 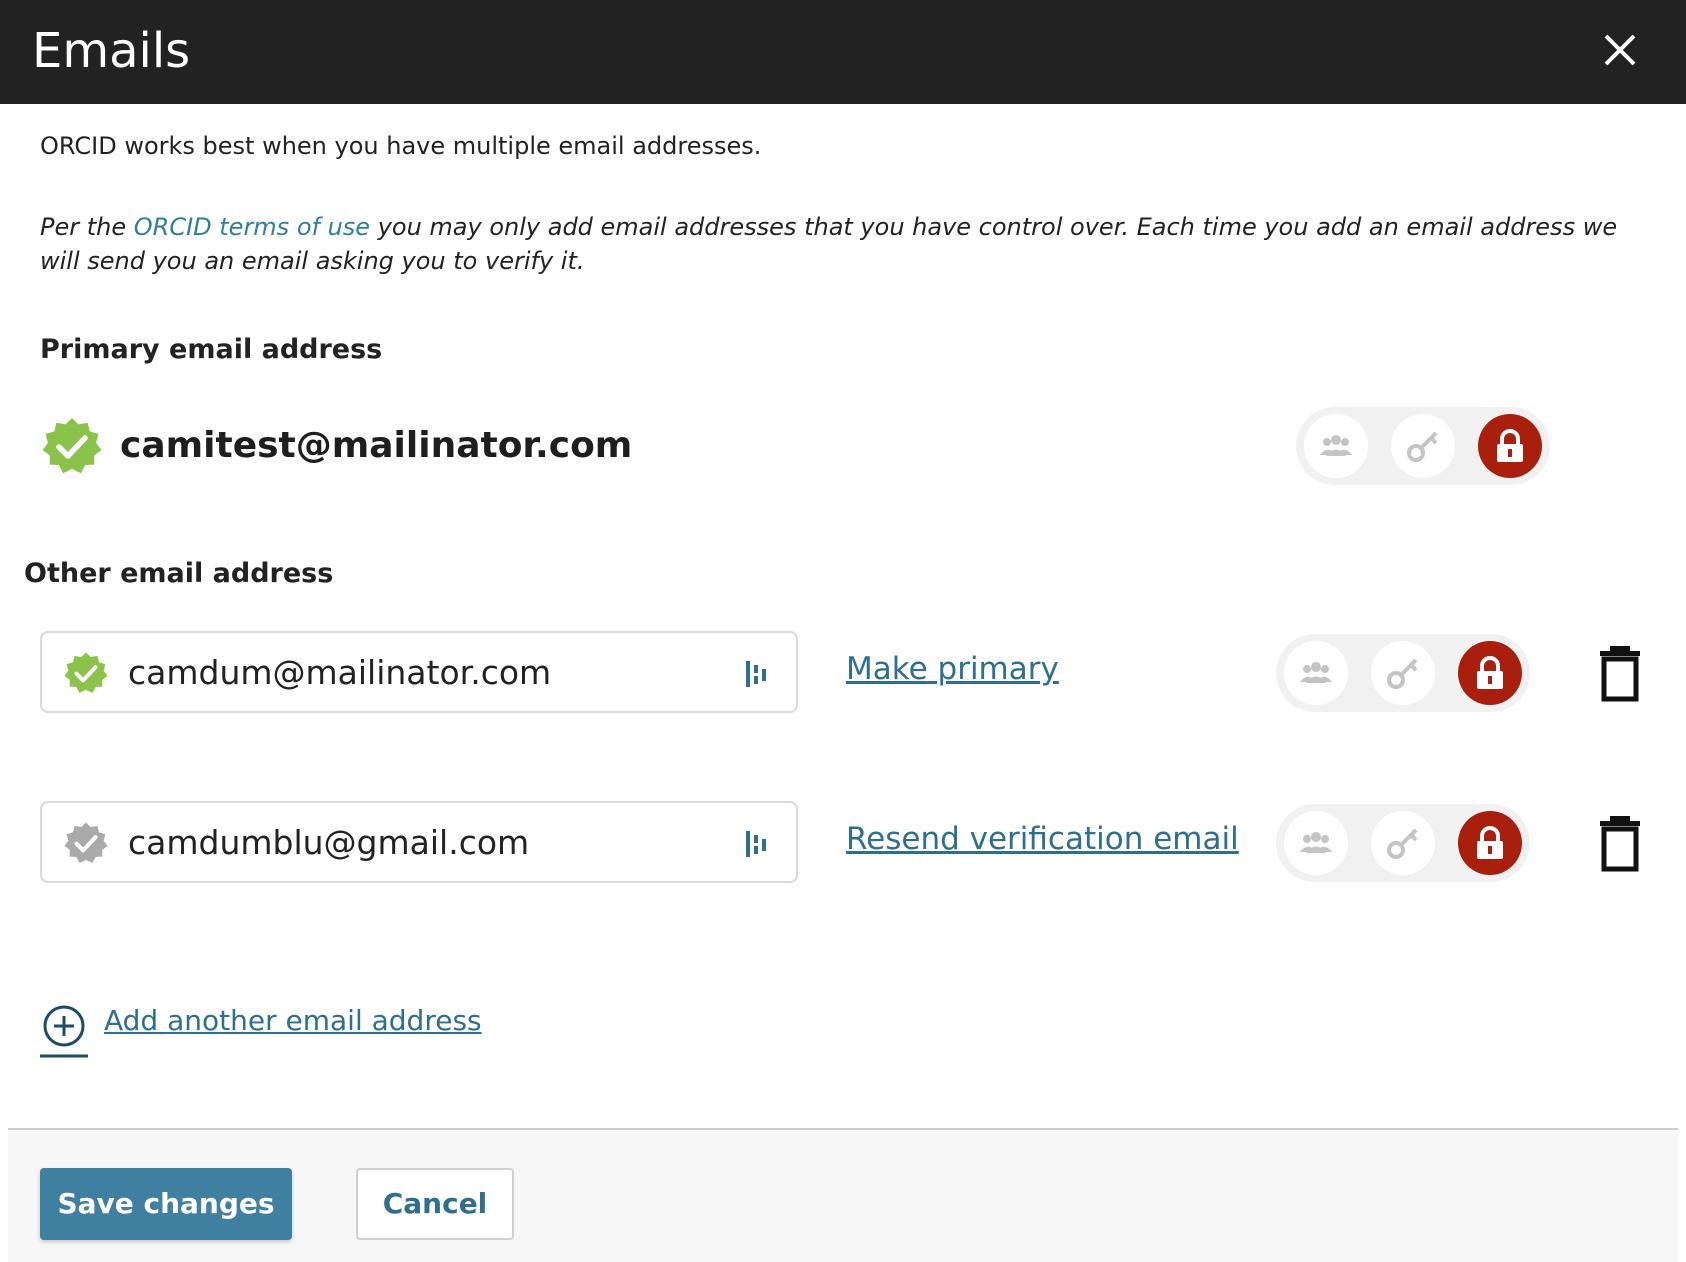 I want to click on dialog-footer: Save changes Cancel, so click(x=843, y=1195).